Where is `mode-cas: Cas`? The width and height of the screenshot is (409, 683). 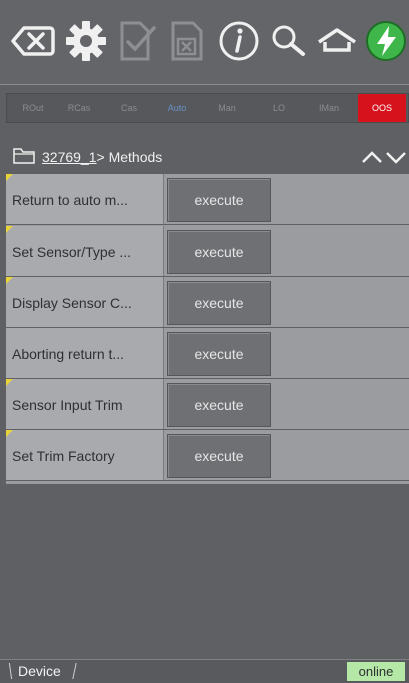 mode-cas: Cas is located at coordinates (129, 108).